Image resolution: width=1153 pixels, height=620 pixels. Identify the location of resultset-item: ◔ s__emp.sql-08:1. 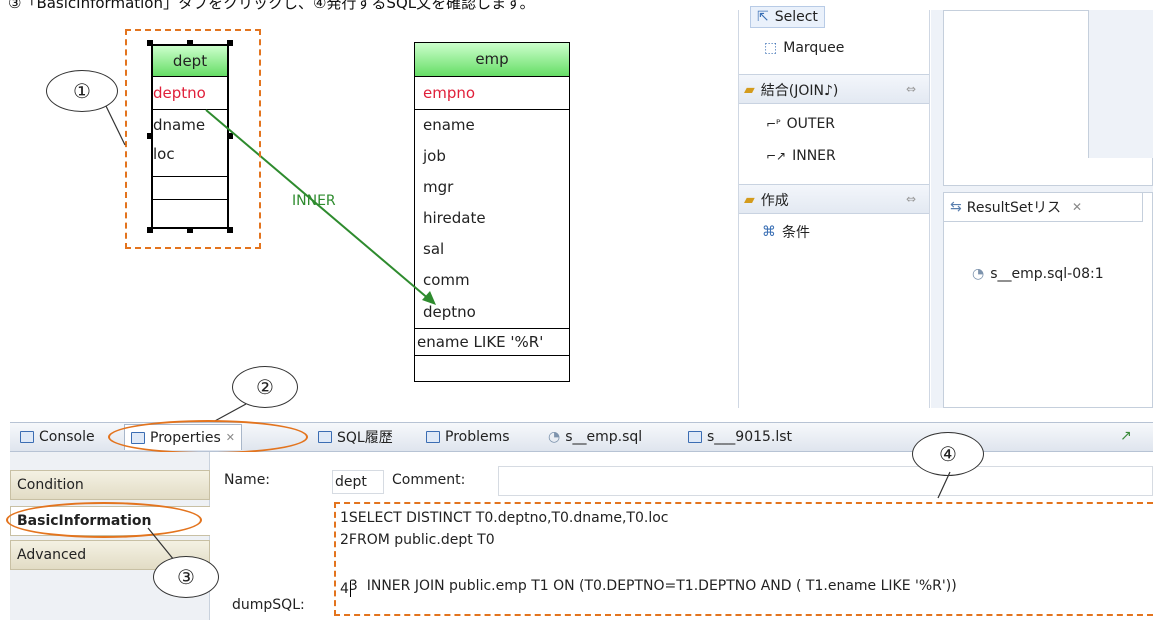
(1038, 274).